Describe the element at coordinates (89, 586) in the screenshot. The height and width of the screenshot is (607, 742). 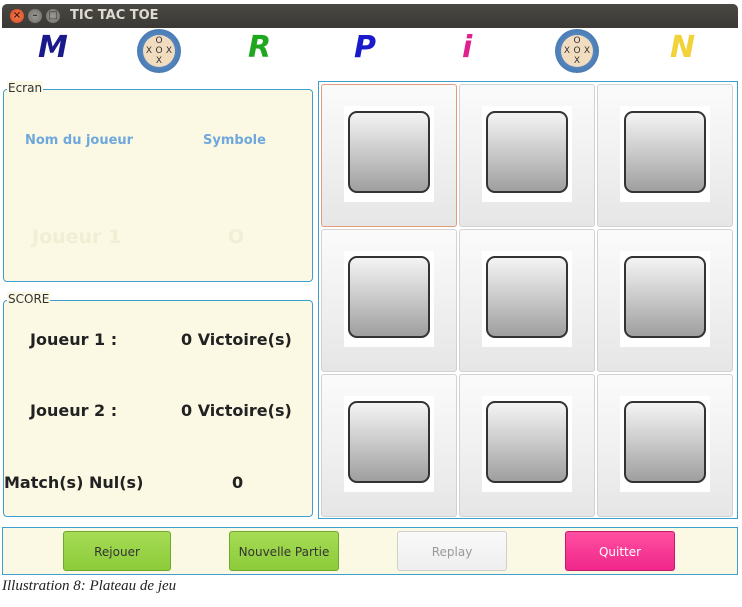
I see `figure-caption: Illustration 8: Plateau de jeu` at that location.